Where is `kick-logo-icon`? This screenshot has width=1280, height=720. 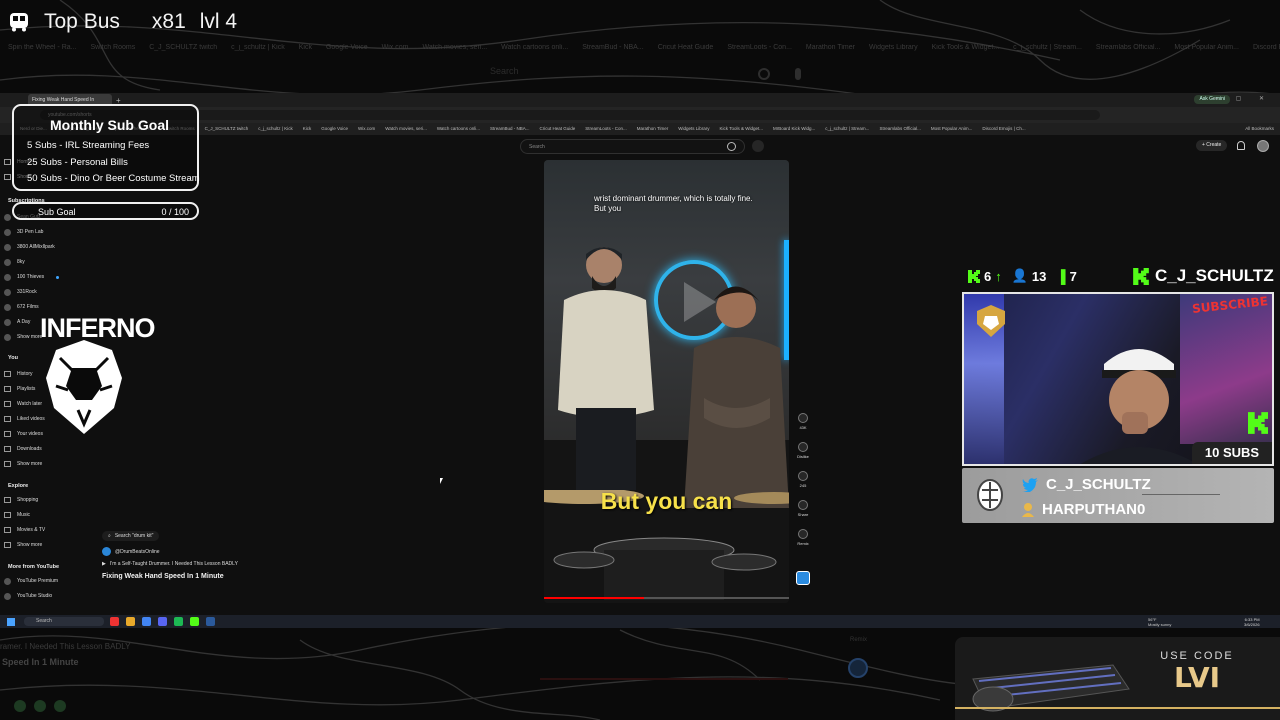
kick-logo-icon is located at coordinates (974, 276).